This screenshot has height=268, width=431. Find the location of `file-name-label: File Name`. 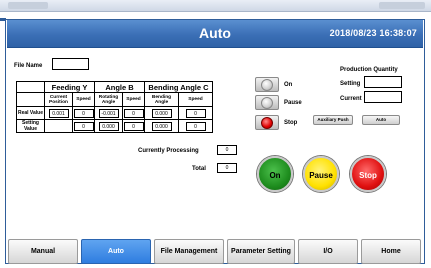

file-name-label: File Name is located at coordinates (28, 66).